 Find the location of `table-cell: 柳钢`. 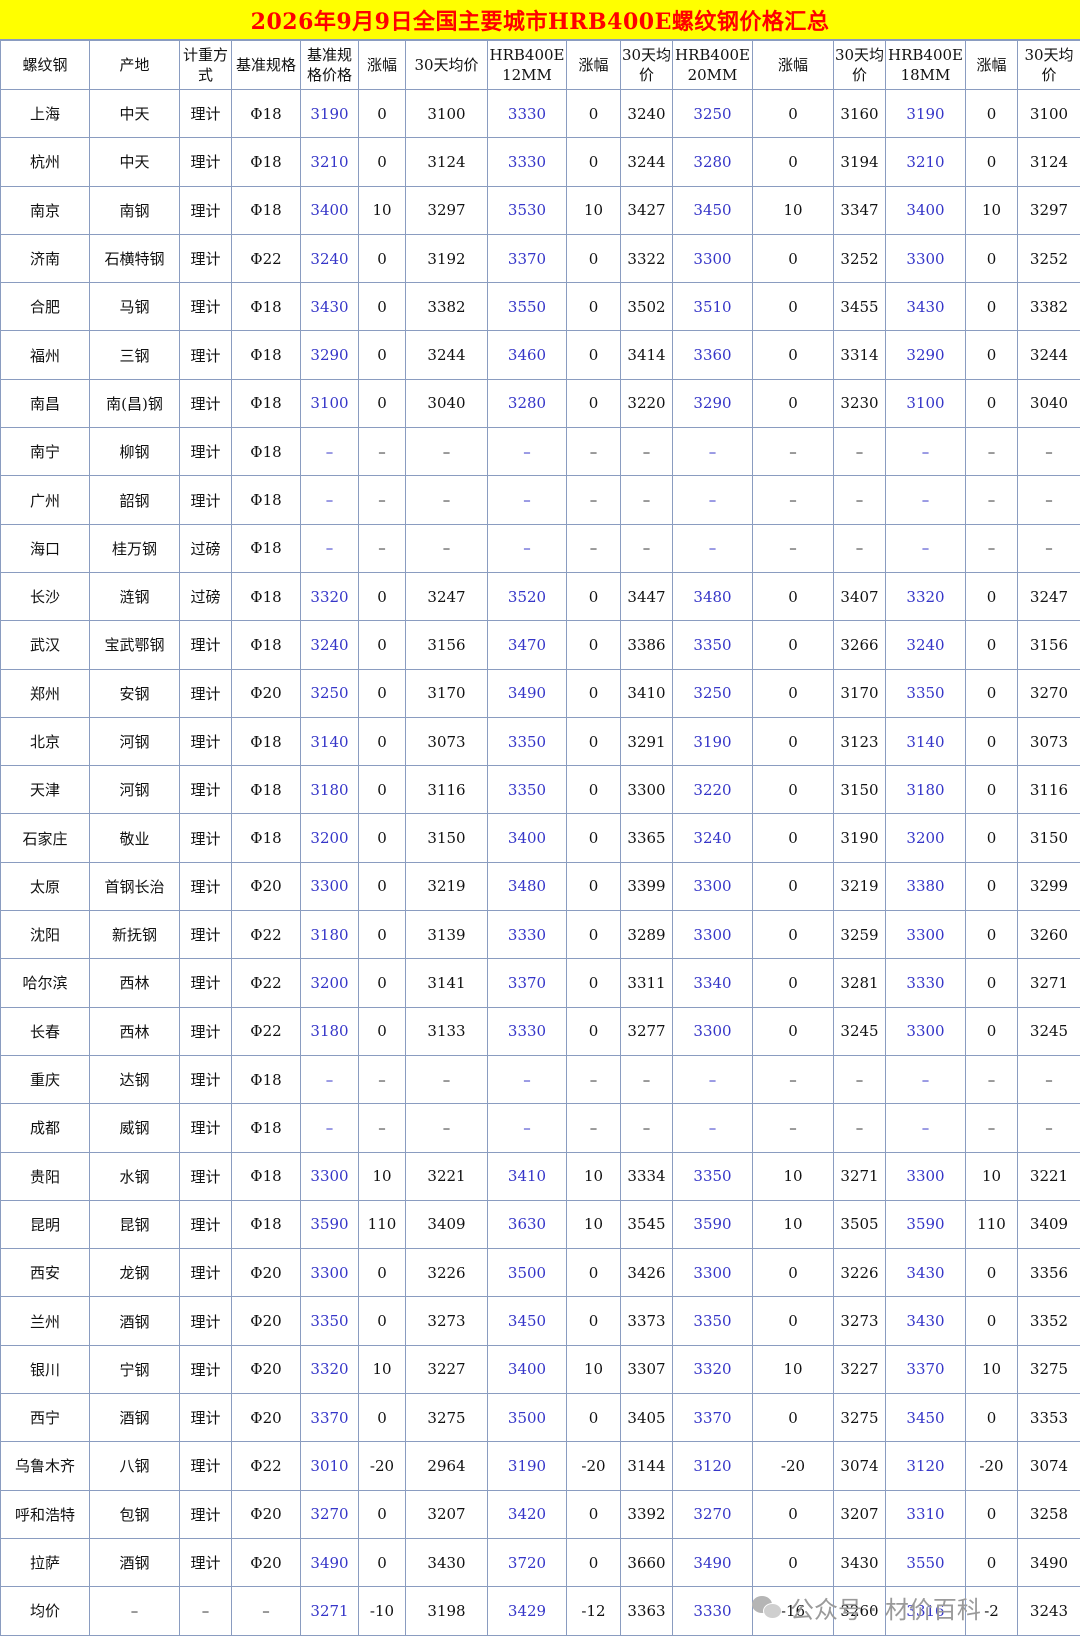

table-cell: 柳钢 is located at coordinates (135, 452).